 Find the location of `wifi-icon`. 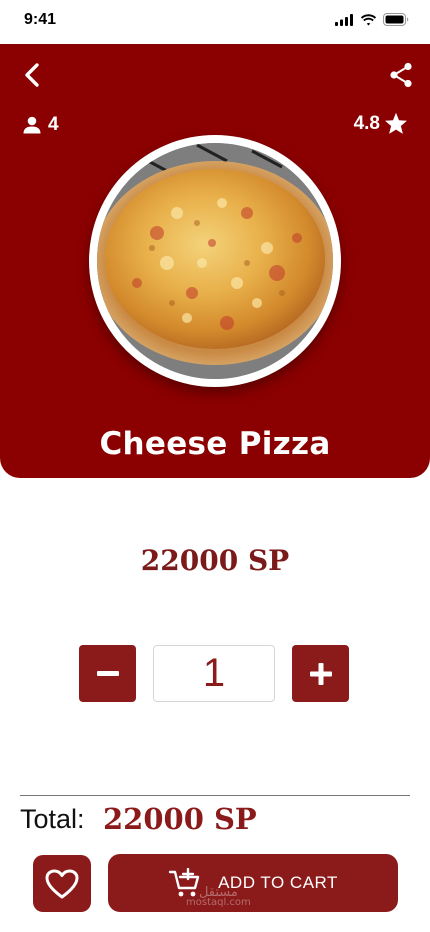

wifi-icon is located at coordinates (368, 19).